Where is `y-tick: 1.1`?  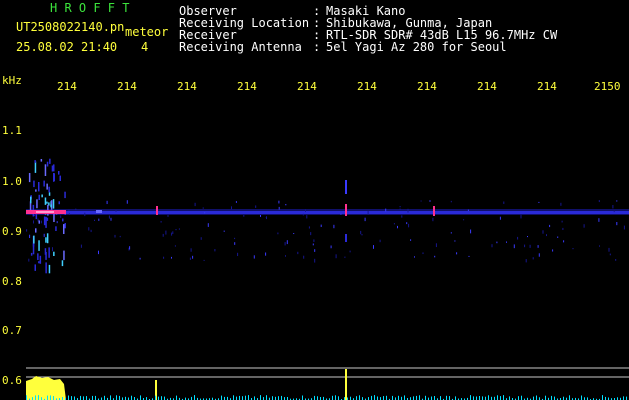 y-tick: 1.1 is located at coordinates (12, 130).